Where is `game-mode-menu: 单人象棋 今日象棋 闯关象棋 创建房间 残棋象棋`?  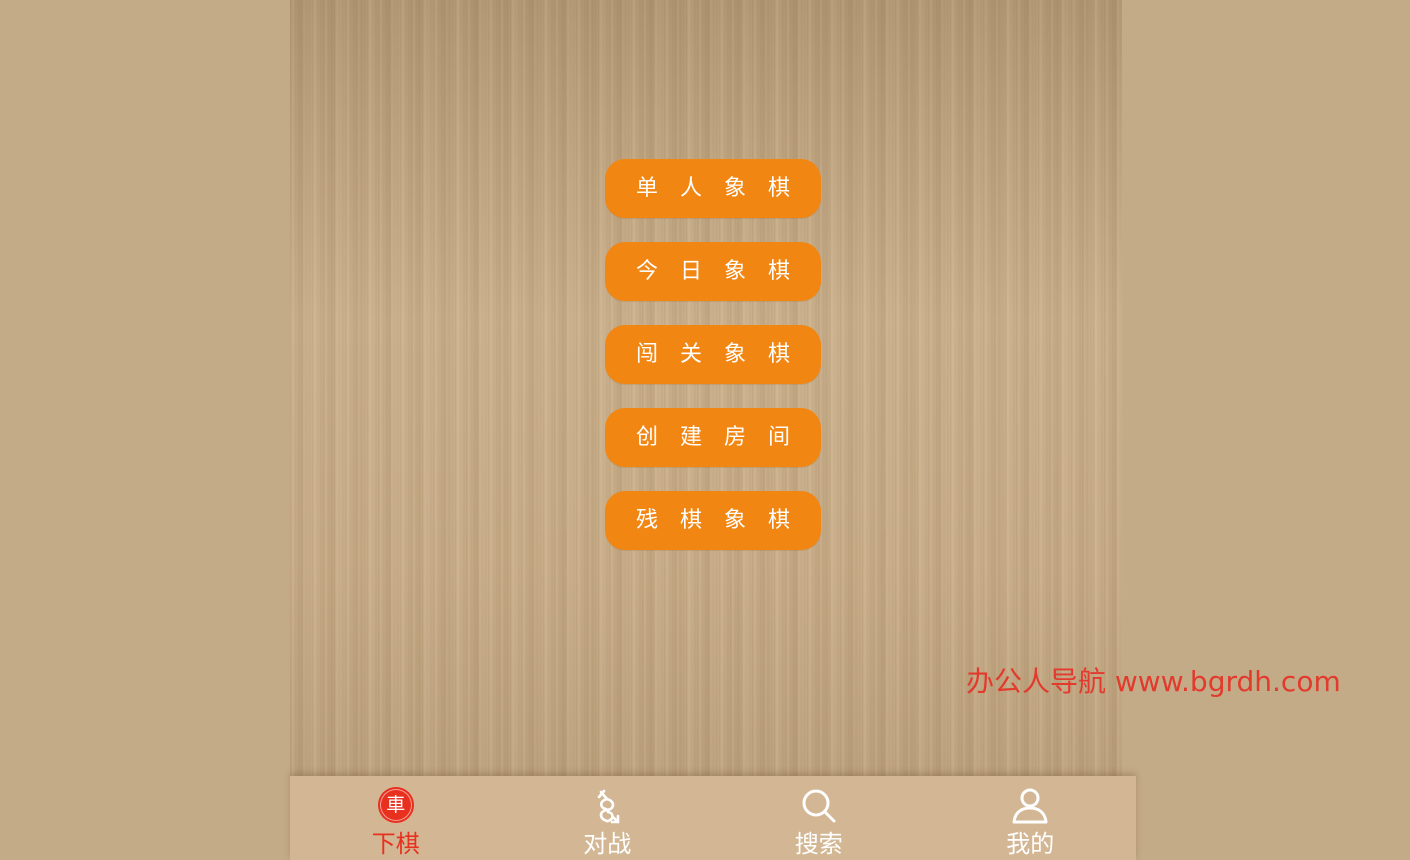 game-mode-menu: 单人象棋 今日象棋 闯关象棋 创建房间 残棋象棋 is located at coordinates (713, 366).